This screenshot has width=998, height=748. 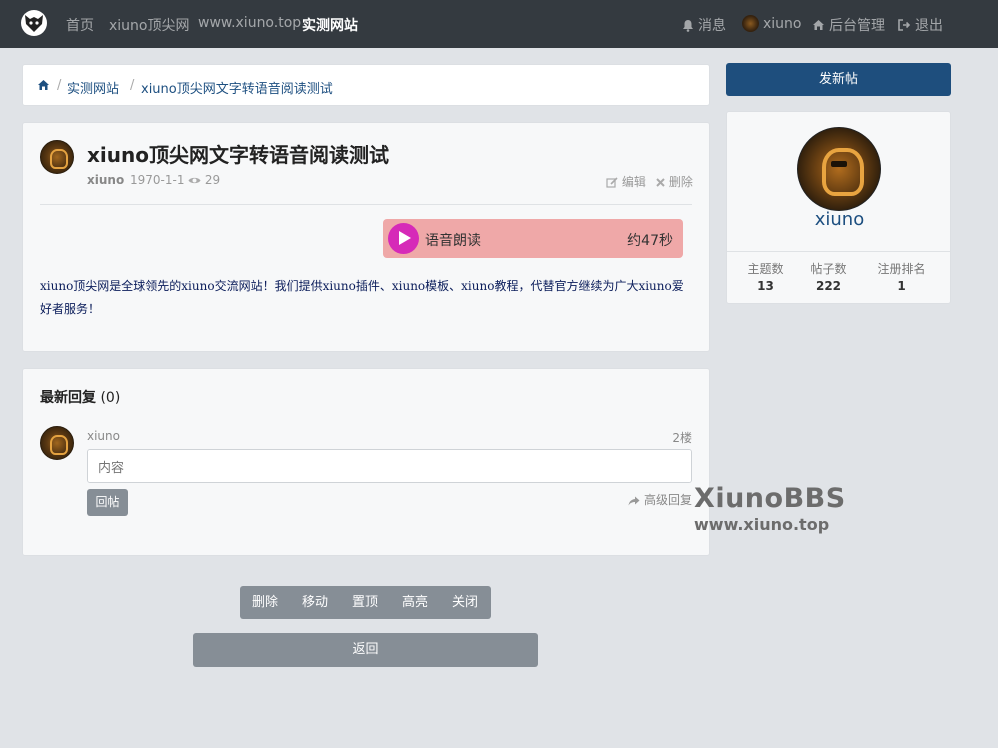 I want to click on nav-admin-label: 后台管理, so click(x=857, y=26).